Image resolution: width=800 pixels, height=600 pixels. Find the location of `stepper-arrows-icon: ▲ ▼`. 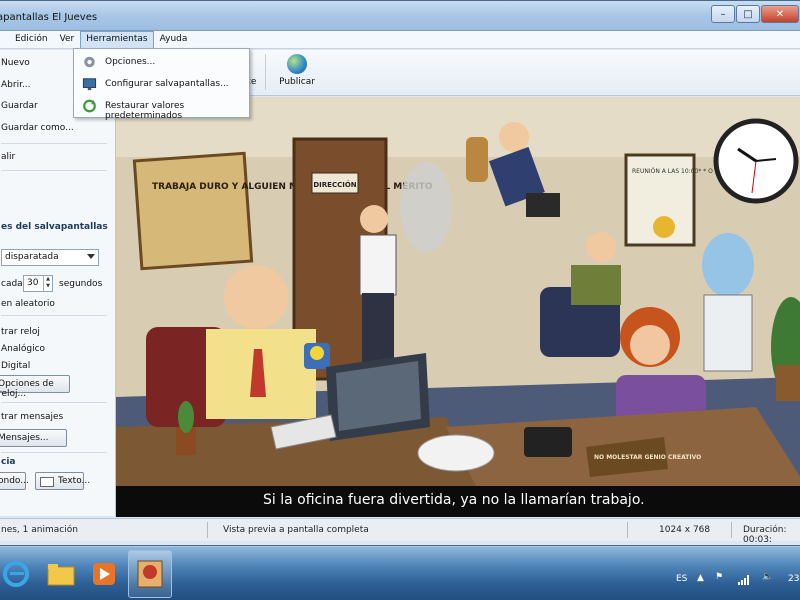

stepper-arrows-icon: ▲ ▼ is located at coordinates (47, 283).